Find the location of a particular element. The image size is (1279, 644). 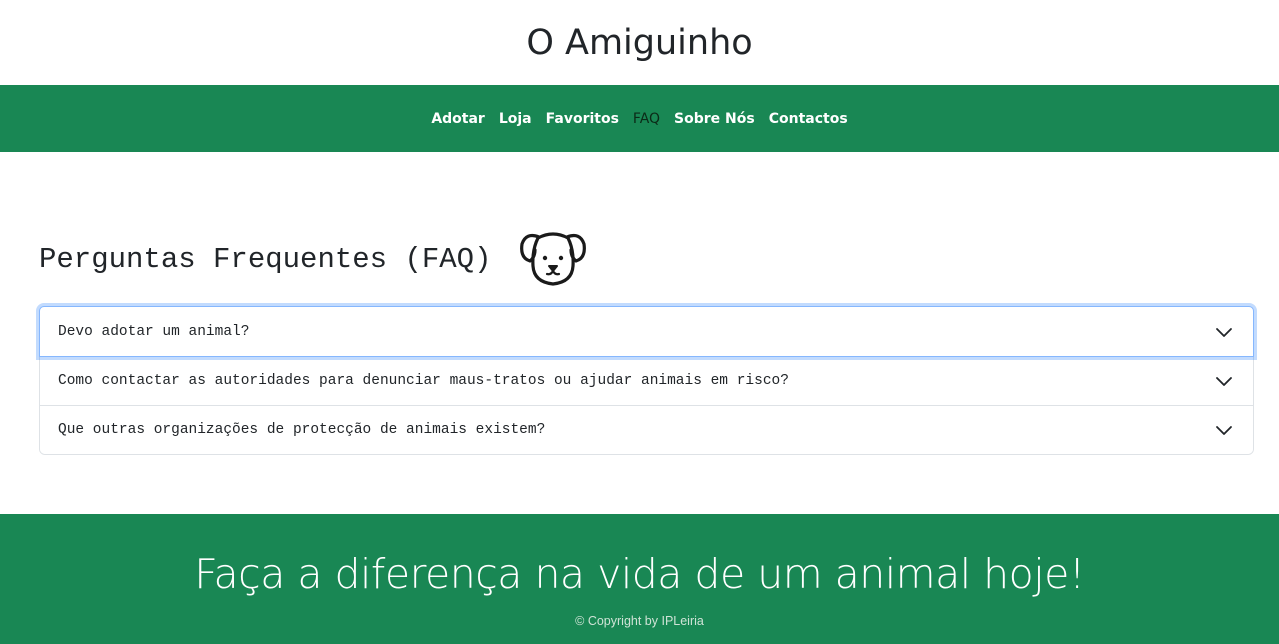

nav-link-loja: Loja is located at coordinates (515, 119).